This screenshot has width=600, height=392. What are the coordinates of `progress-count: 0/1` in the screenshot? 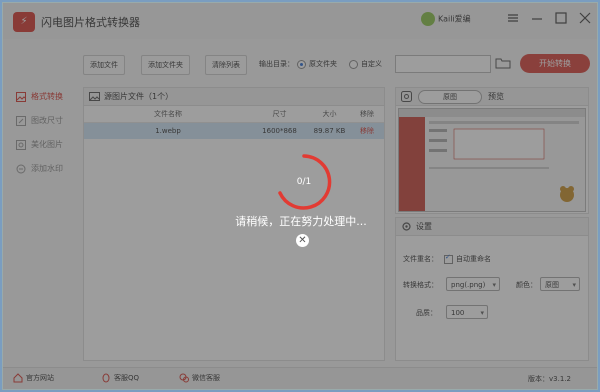 It's located at (304, 182).